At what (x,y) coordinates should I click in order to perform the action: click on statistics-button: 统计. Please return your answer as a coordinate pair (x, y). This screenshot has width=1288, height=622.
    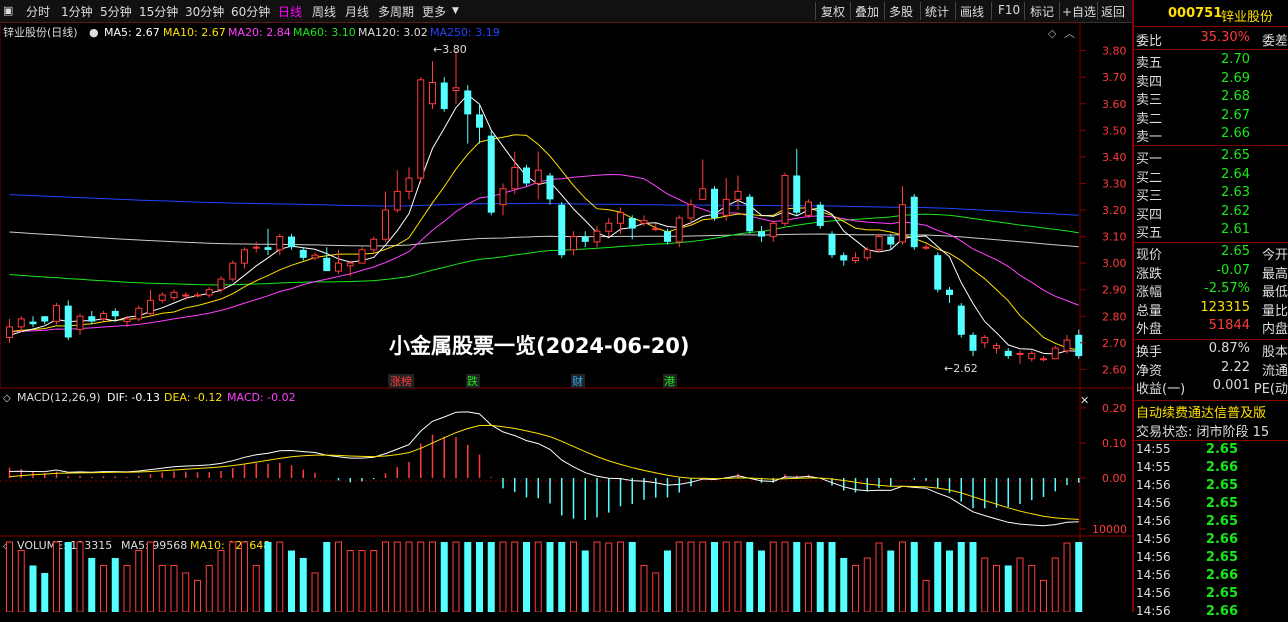
    Looking at the image, I should click on (937, 11).